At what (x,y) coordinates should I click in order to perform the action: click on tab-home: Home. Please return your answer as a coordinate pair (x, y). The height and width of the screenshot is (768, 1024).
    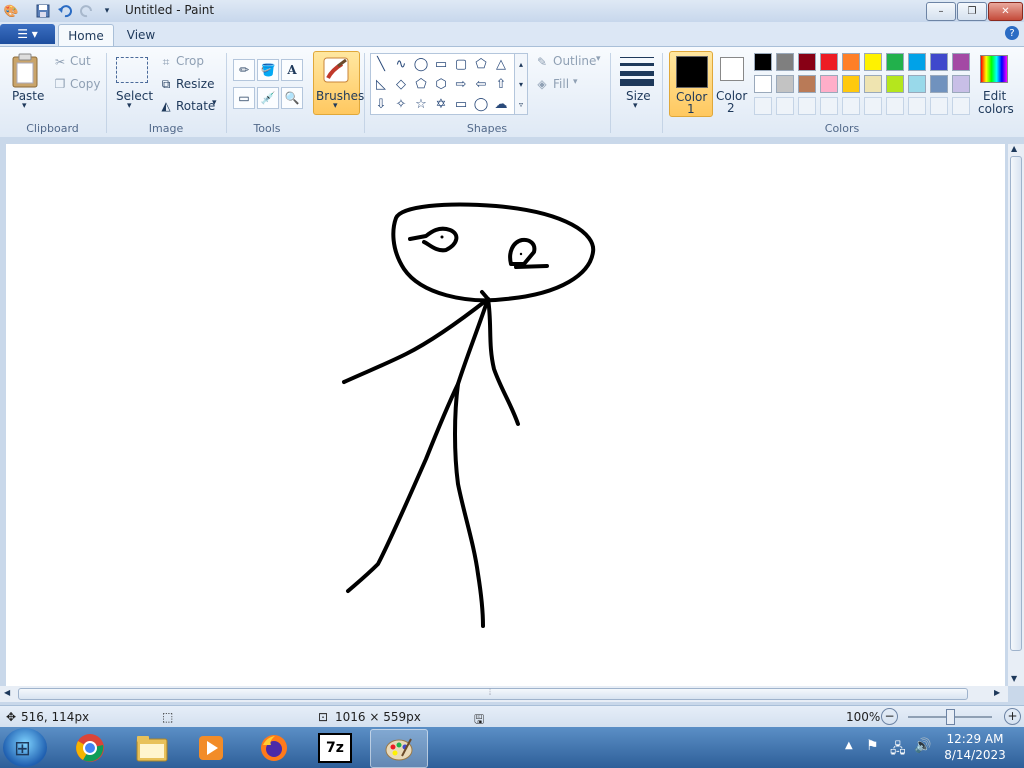
    Looking at the image, I should click on (86, 35).